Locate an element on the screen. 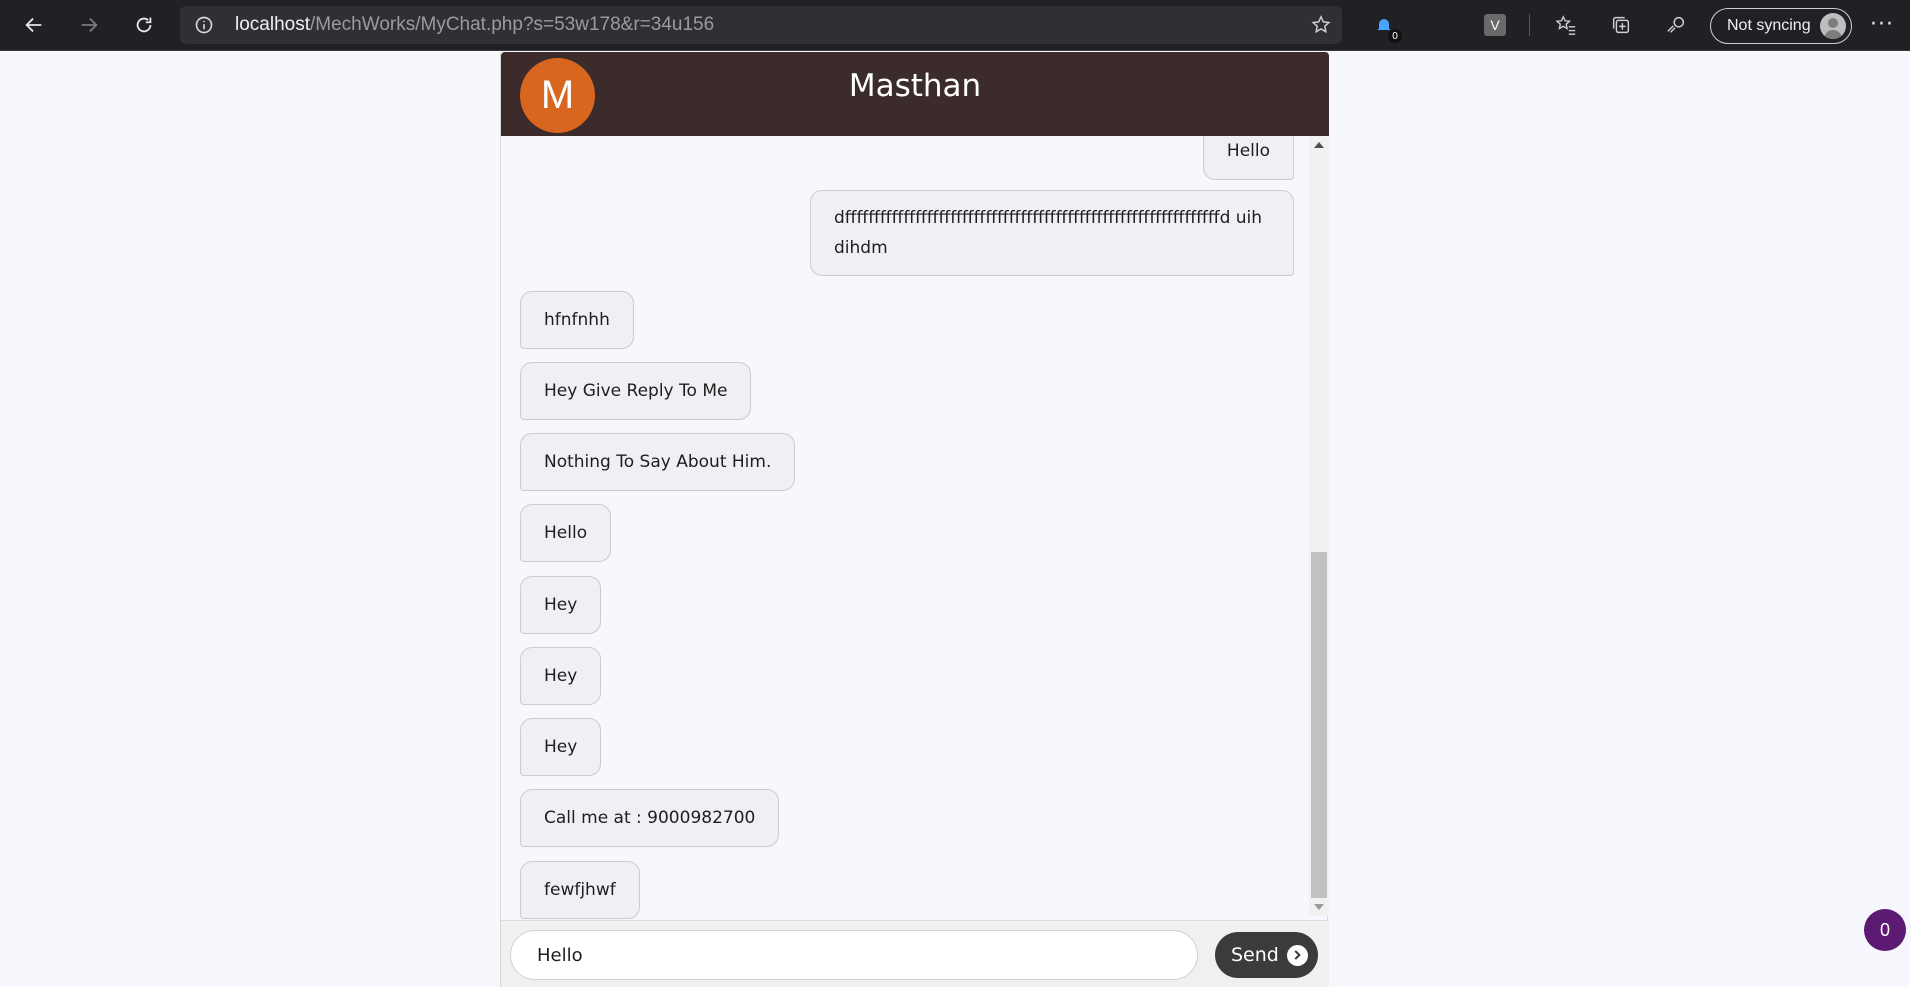  message-scrollbar is located at coordinates (1319, 526).